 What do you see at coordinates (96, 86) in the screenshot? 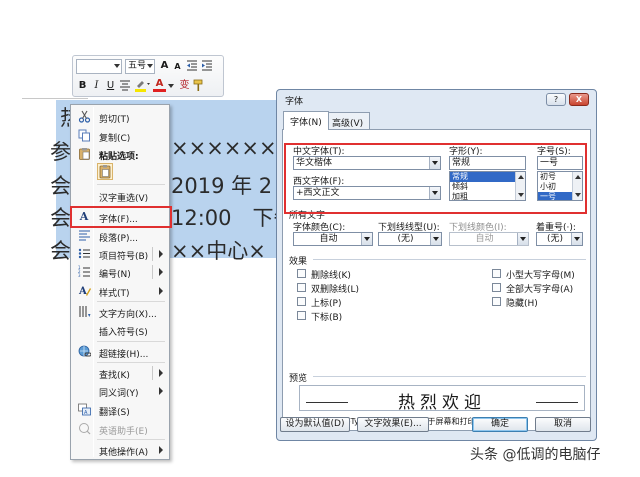
I see `italic-button: I` at bounding box center [96, 86].